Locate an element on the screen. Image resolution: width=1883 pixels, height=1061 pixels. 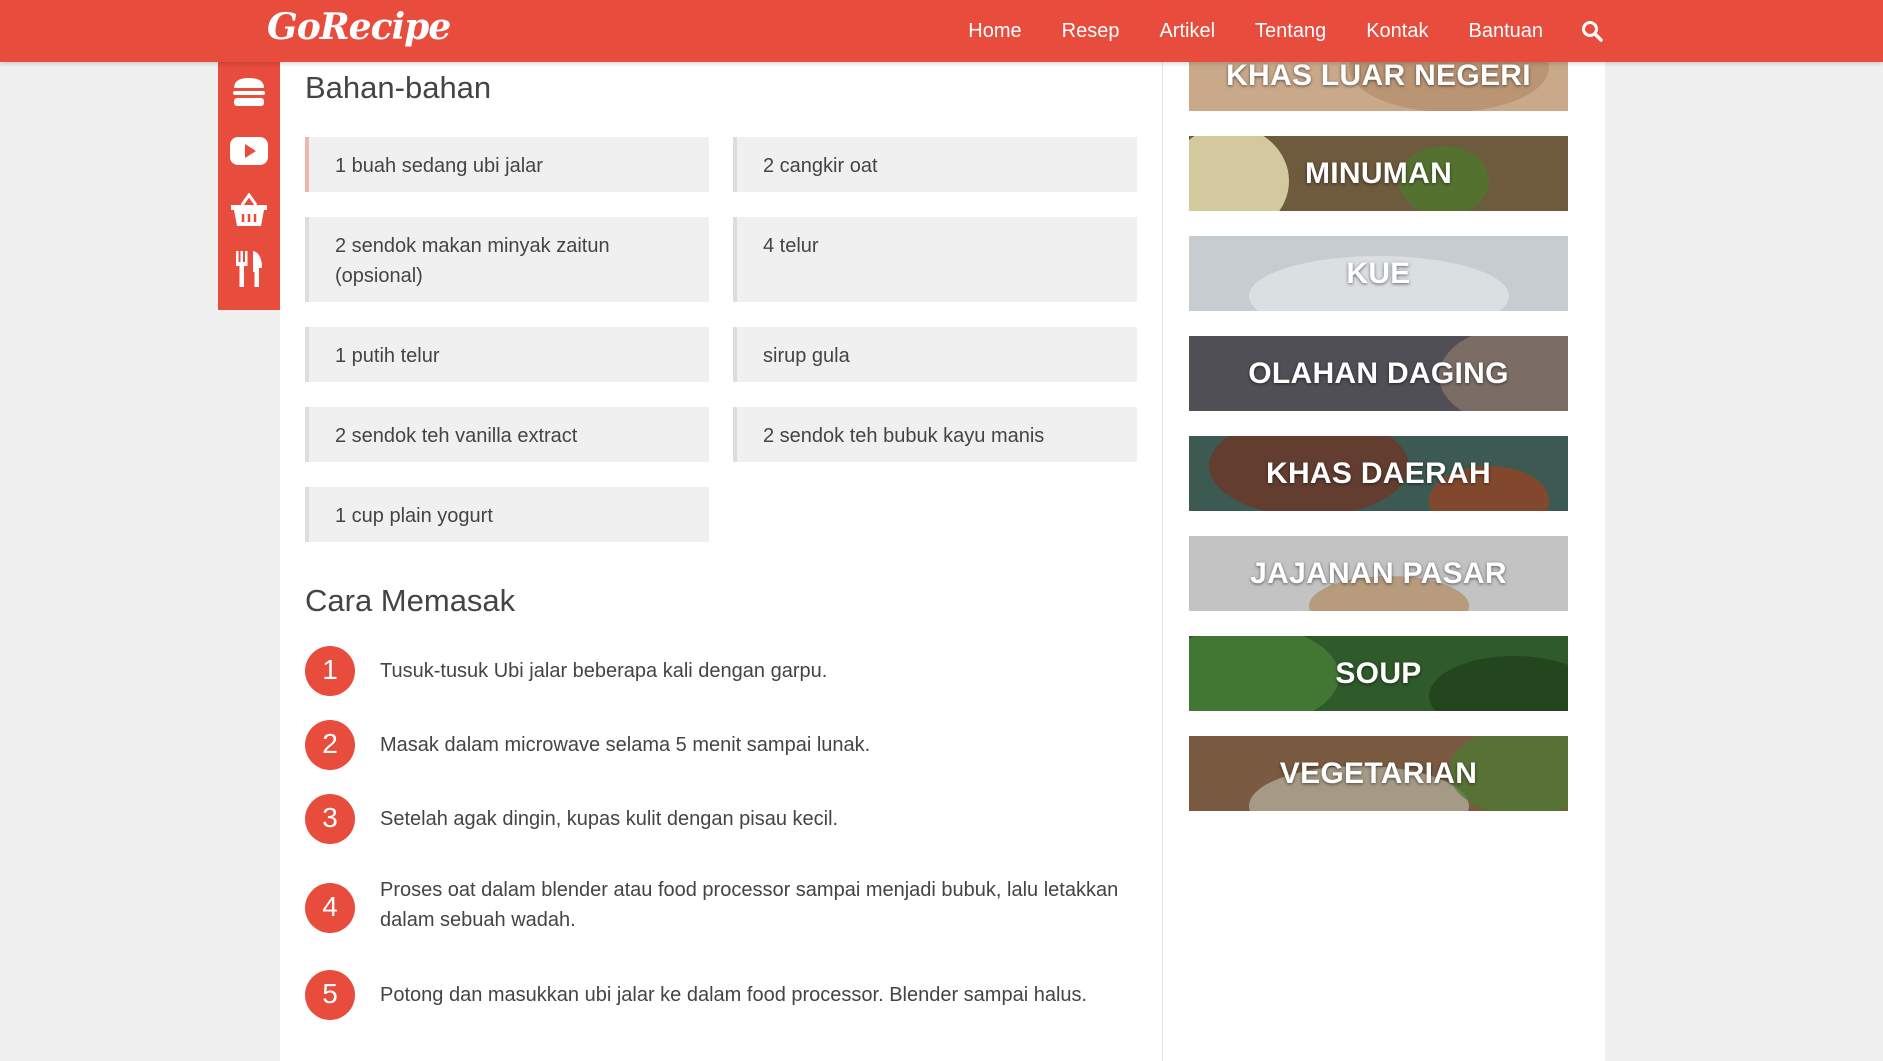
ingredient-item: 2 cangkir oat is located at coordinates (935, 164).